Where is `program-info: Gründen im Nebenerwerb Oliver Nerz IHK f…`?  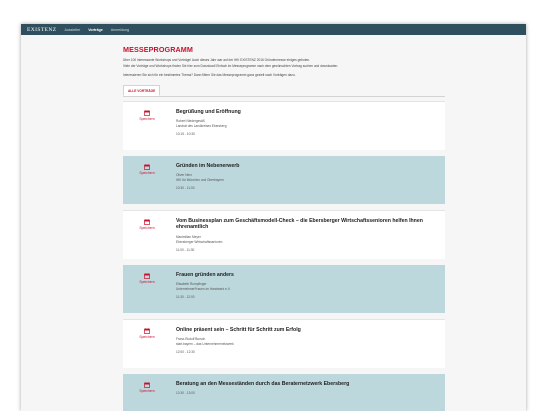
program-info: Gründen im Nebenerwerb Oliver Nerz IHK f… is located at coordinates (308, 176).